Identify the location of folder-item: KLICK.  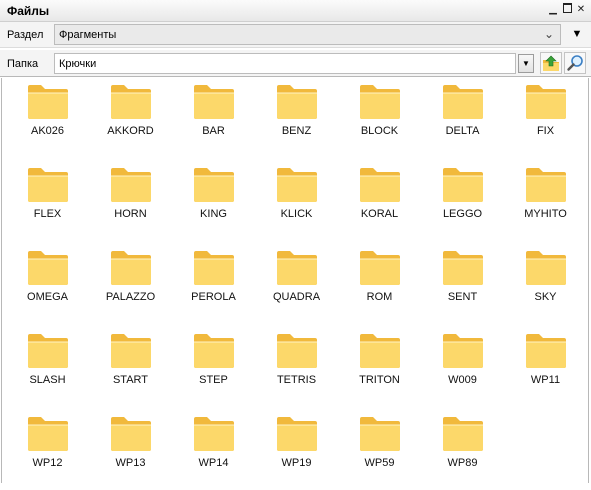
(296, 201).